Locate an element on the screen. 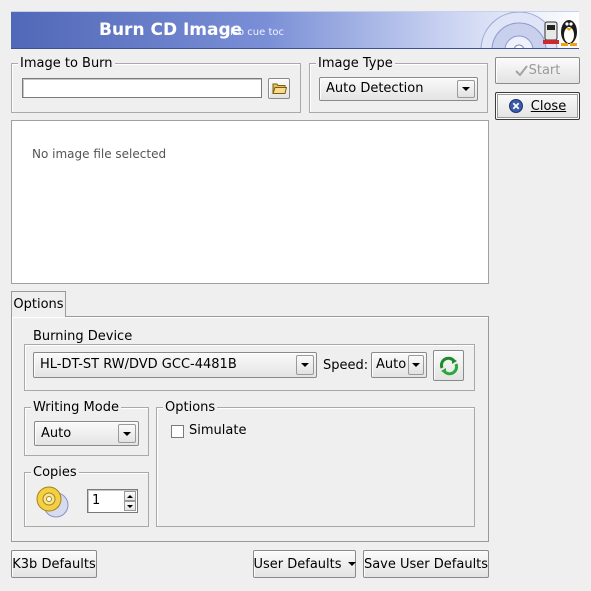 This screenshot has height=591, width=591. header-banner: Burn CD Image iso cue toc is located at coordinates (295, 30).